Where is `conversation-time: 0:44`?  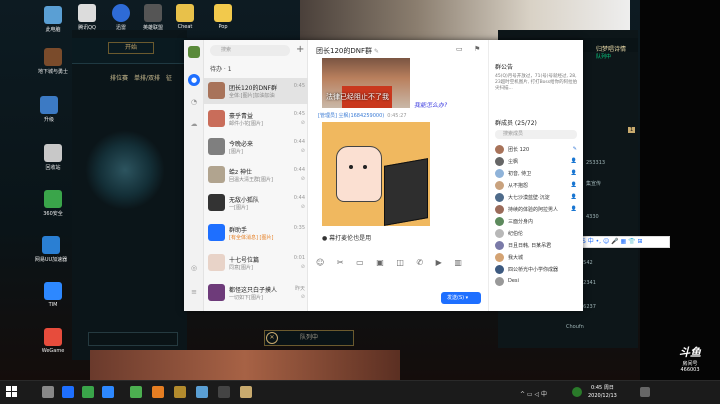 conversation-time: 0:44 is located at coordinates (299, 198).